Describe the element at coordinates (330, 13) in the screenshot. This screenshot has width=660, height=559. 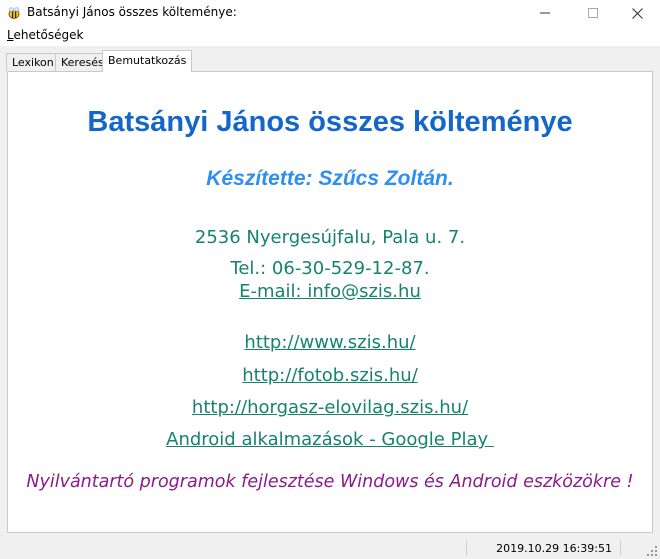
I see `title-bar: Batsányi János összes költeménye:` at that location.